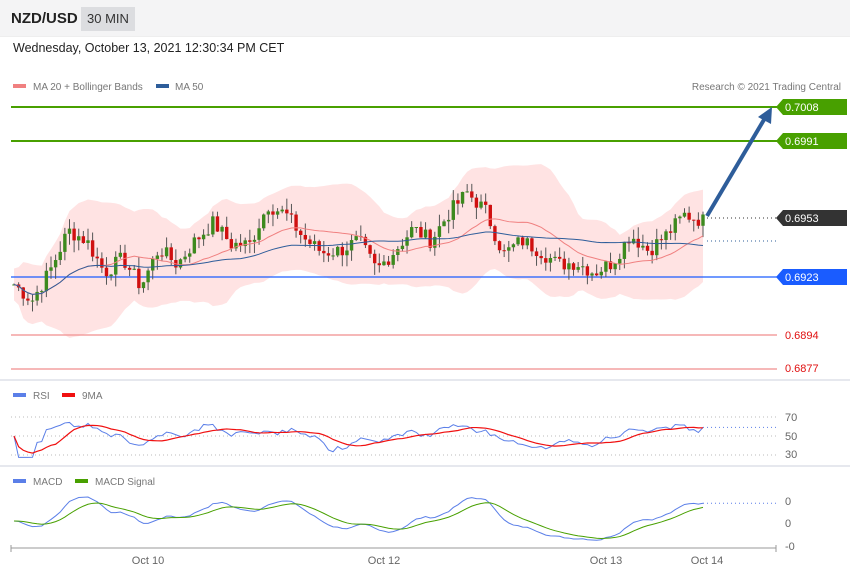 The width and height of the screenshot is (850, 576). Describe the element at coordinates (788, 502) in the screenshot. I see `macd-tick-top: 0` at that location.